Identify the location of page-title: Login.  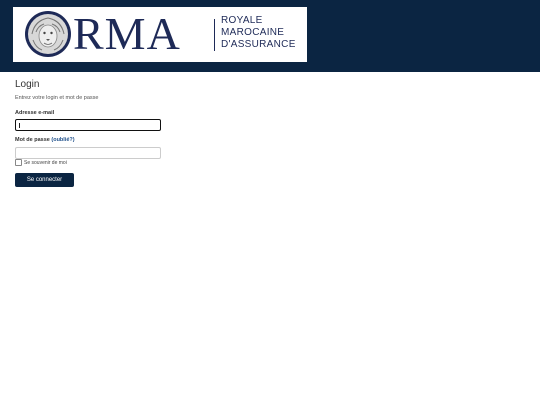
(27, 84).